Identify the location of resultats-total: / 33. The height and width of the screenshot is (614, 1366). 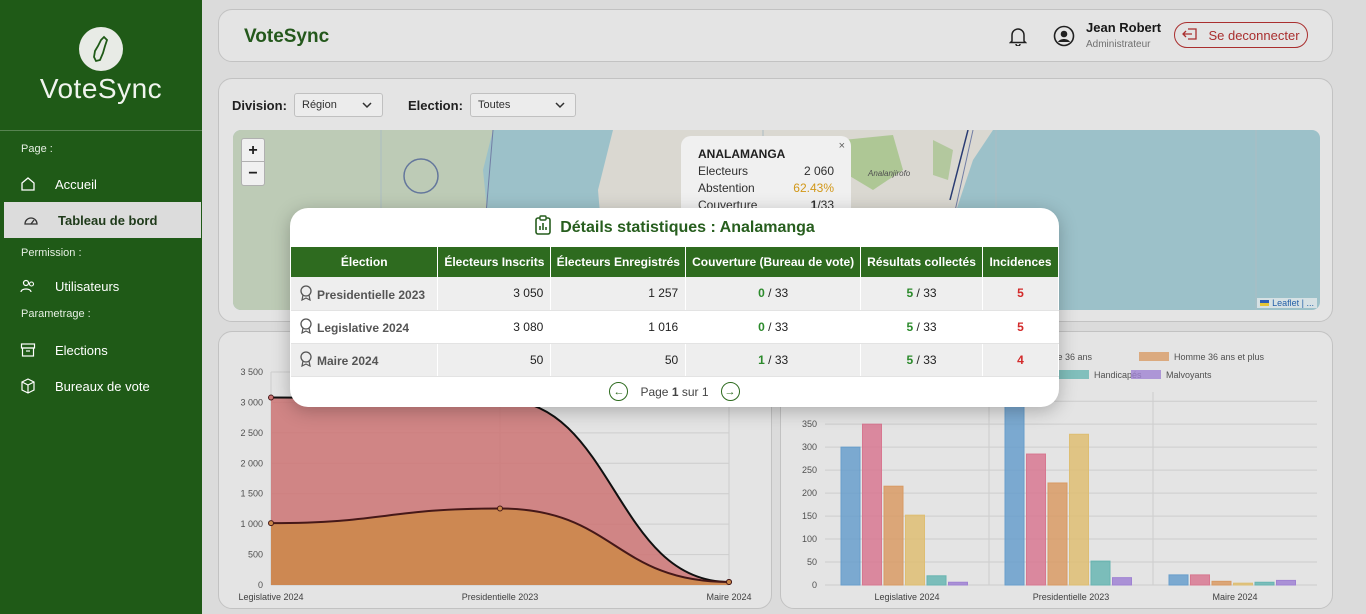
(925, 293).